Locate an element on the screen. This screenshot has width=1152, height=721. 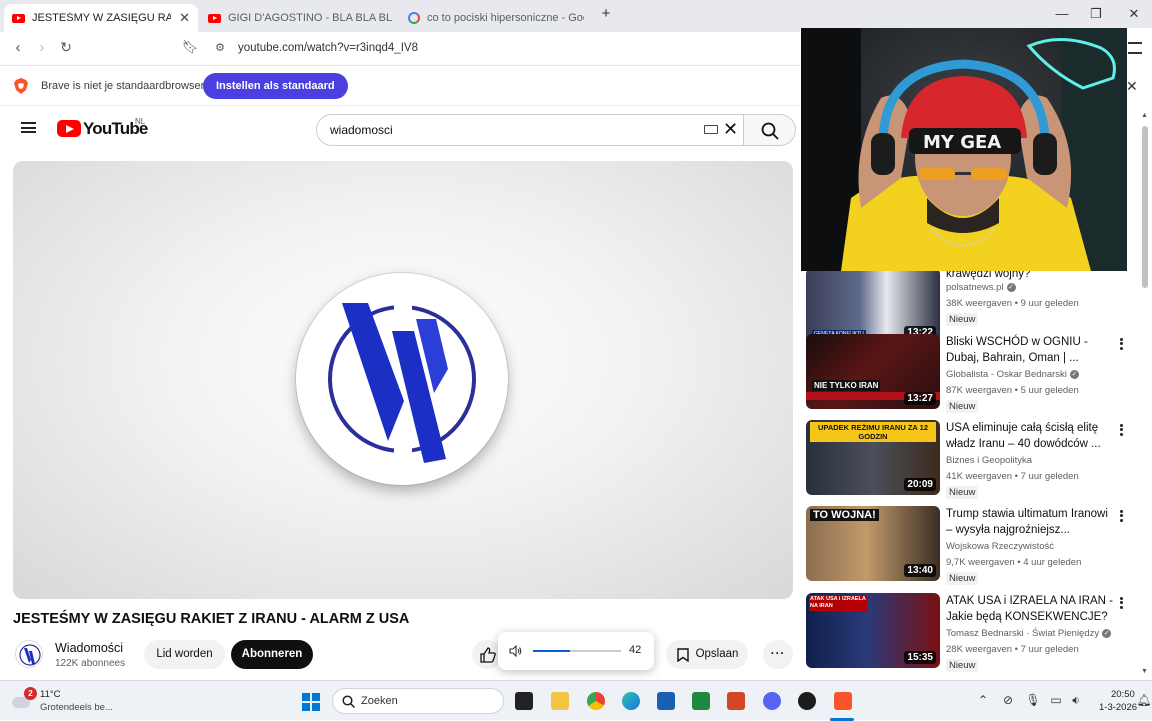
video-thumbnail: UPADEK REŻIMU IRANU ZA 12 GODZIN 20:09 is located at coordinates (873, 457).